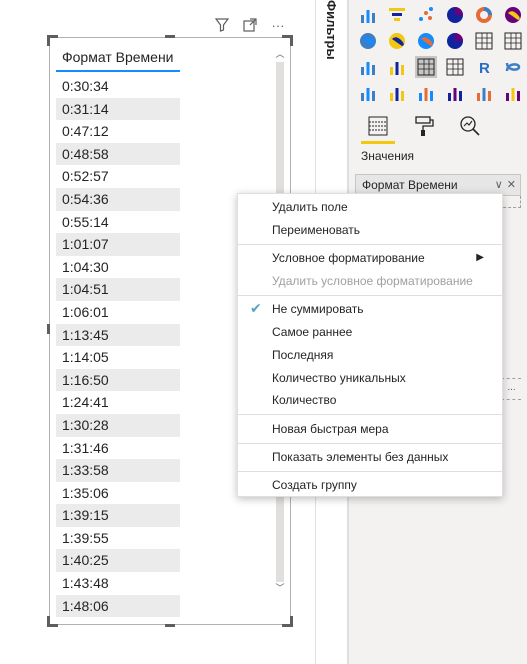 The width and height of the screenshot is (527, 664). Describe the element at coordinates (118, 154) in the screenshot. I see `table-row: 0:48:58` at that location.